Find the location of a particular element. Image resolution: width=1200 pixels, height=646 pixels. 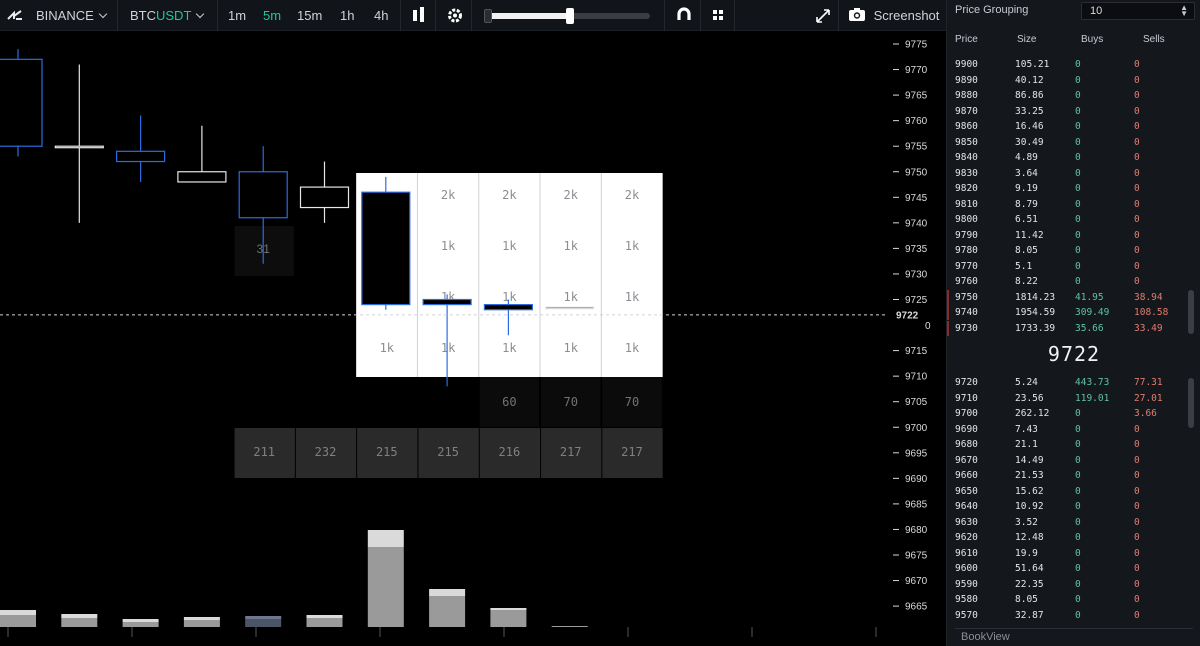

footprint-cell: 2k is located at coordinates (570, 195).